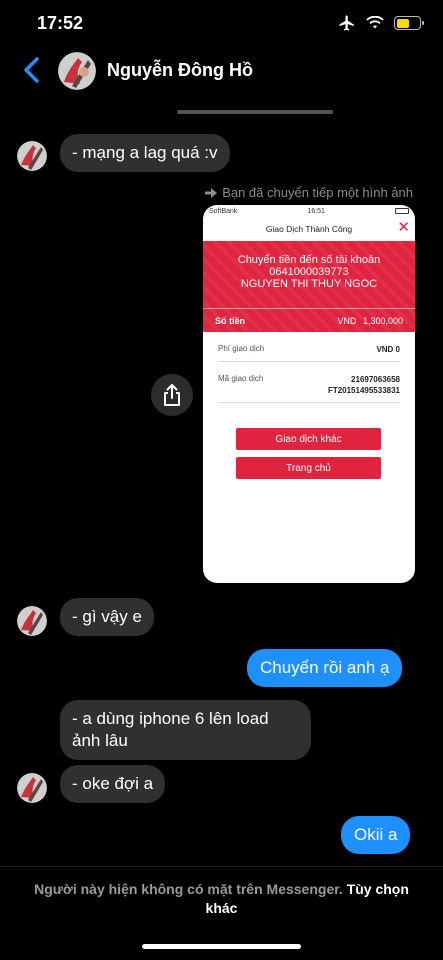 The width and height of the screenshot is (443, 960). Describe the element at coordinates (346, 23) in the screenshot. I see `airplane-icon` at that location.